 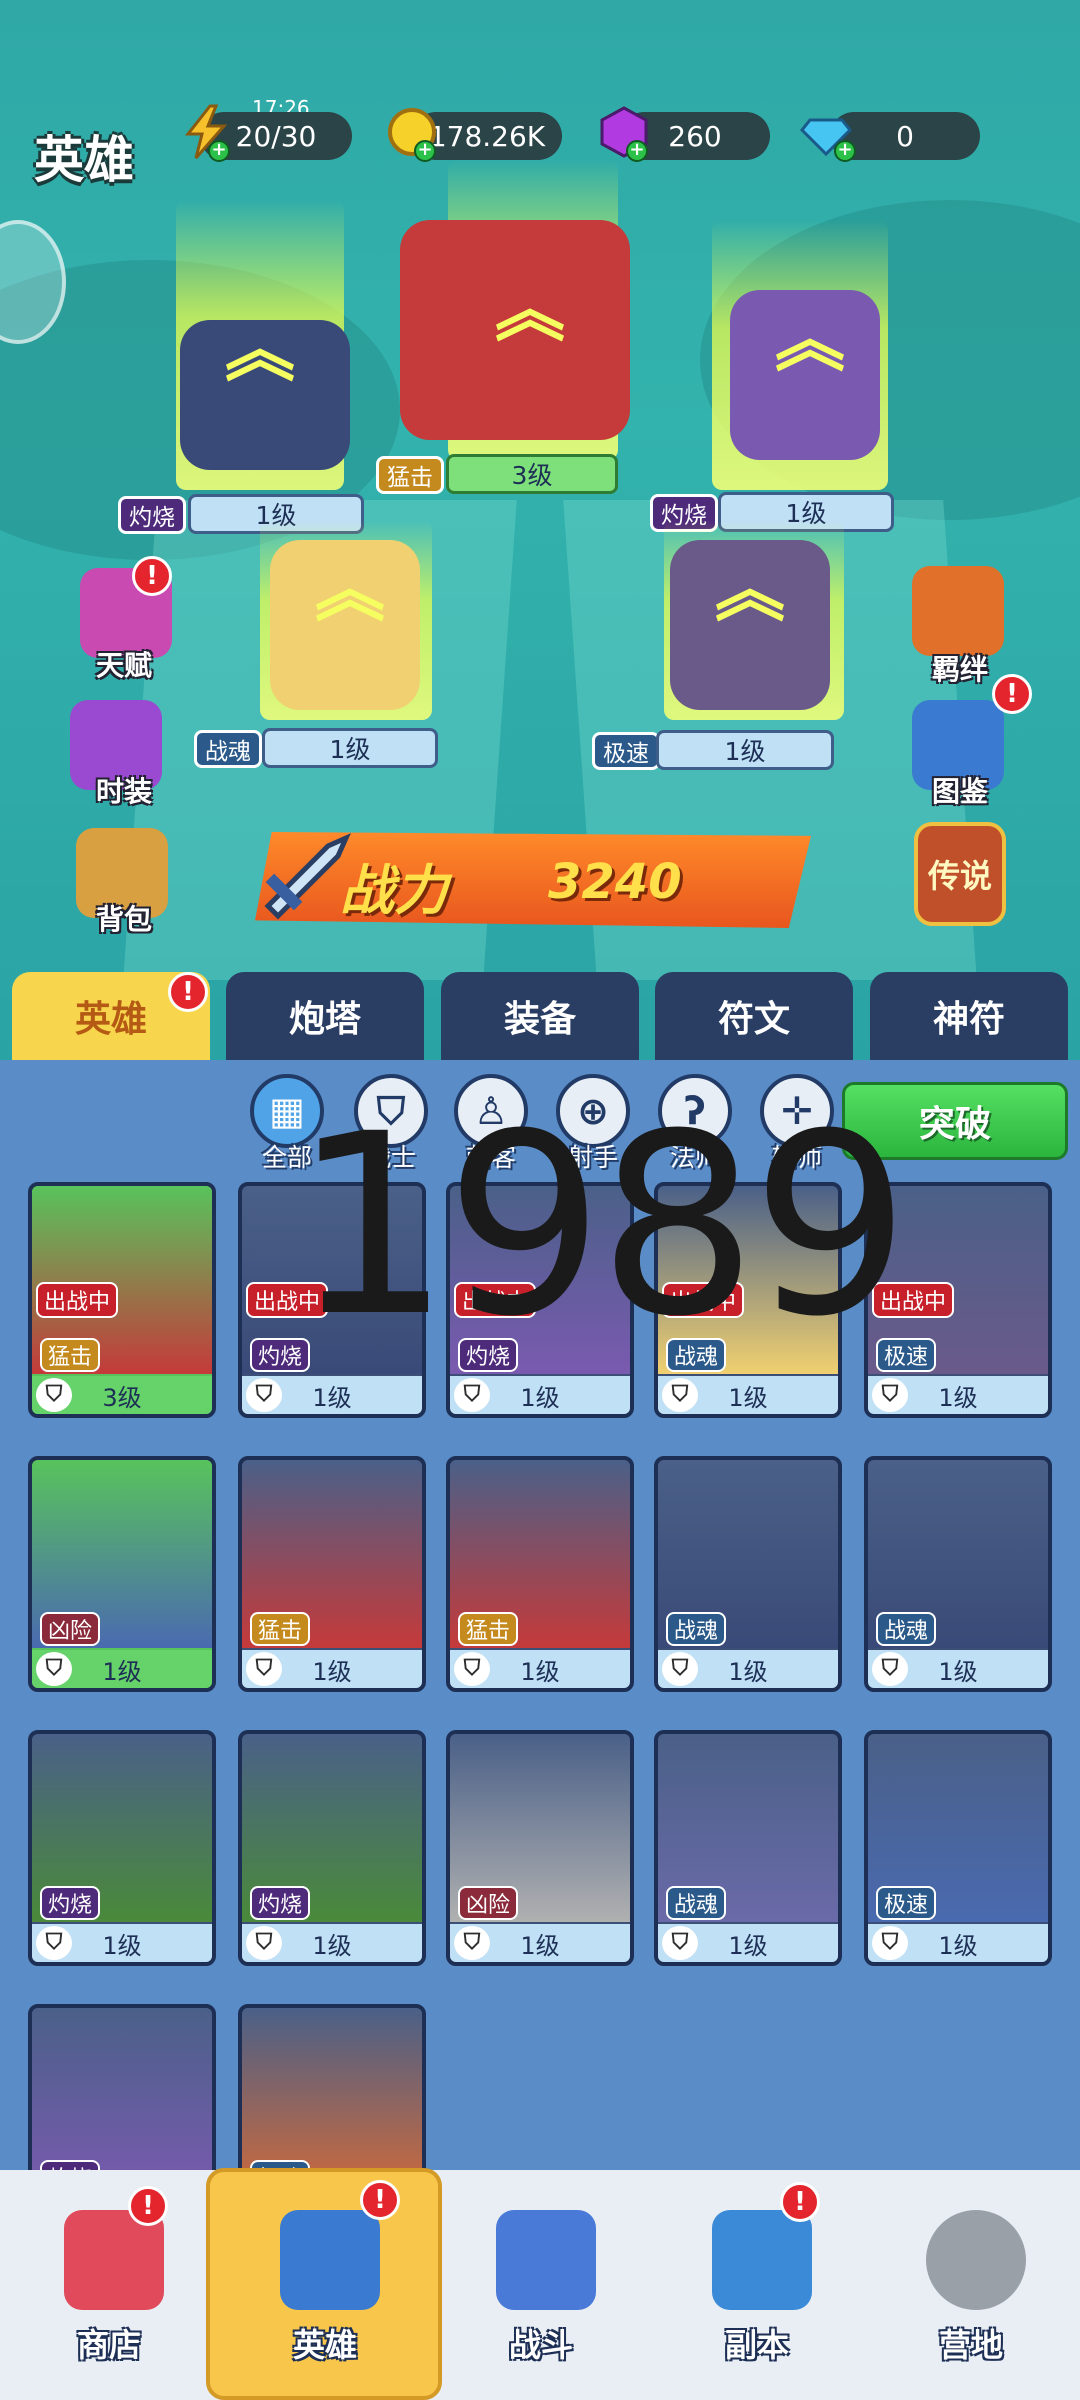 I want to click on costume-label: 时装, so click(x=123, y=791).